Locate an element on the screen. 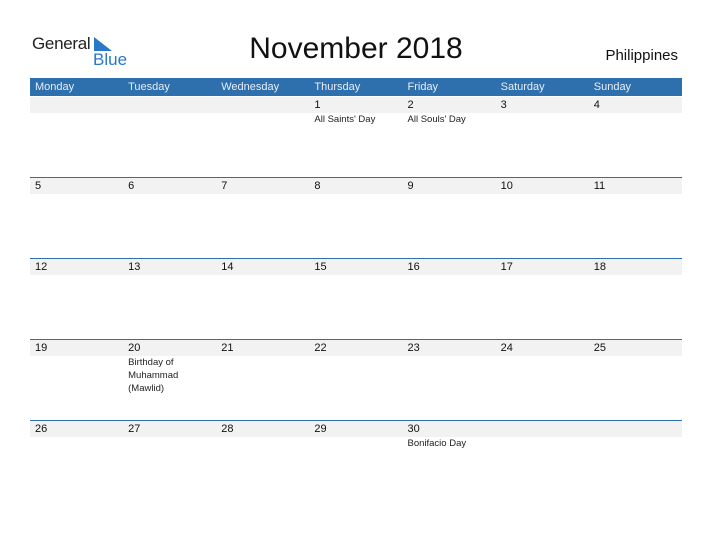  day-cell: 21 is located at coordinates (262, 367).